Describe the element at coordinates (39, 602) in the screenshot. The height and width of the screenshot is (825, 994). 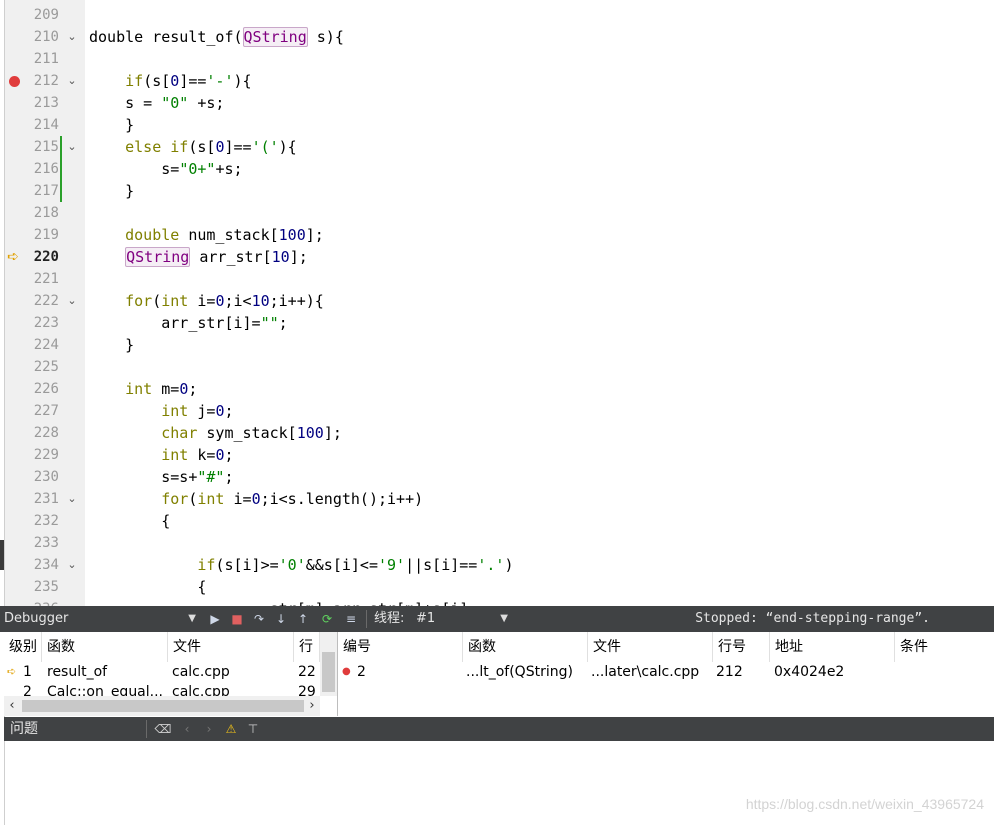
I see `line-number: 236` at that location.